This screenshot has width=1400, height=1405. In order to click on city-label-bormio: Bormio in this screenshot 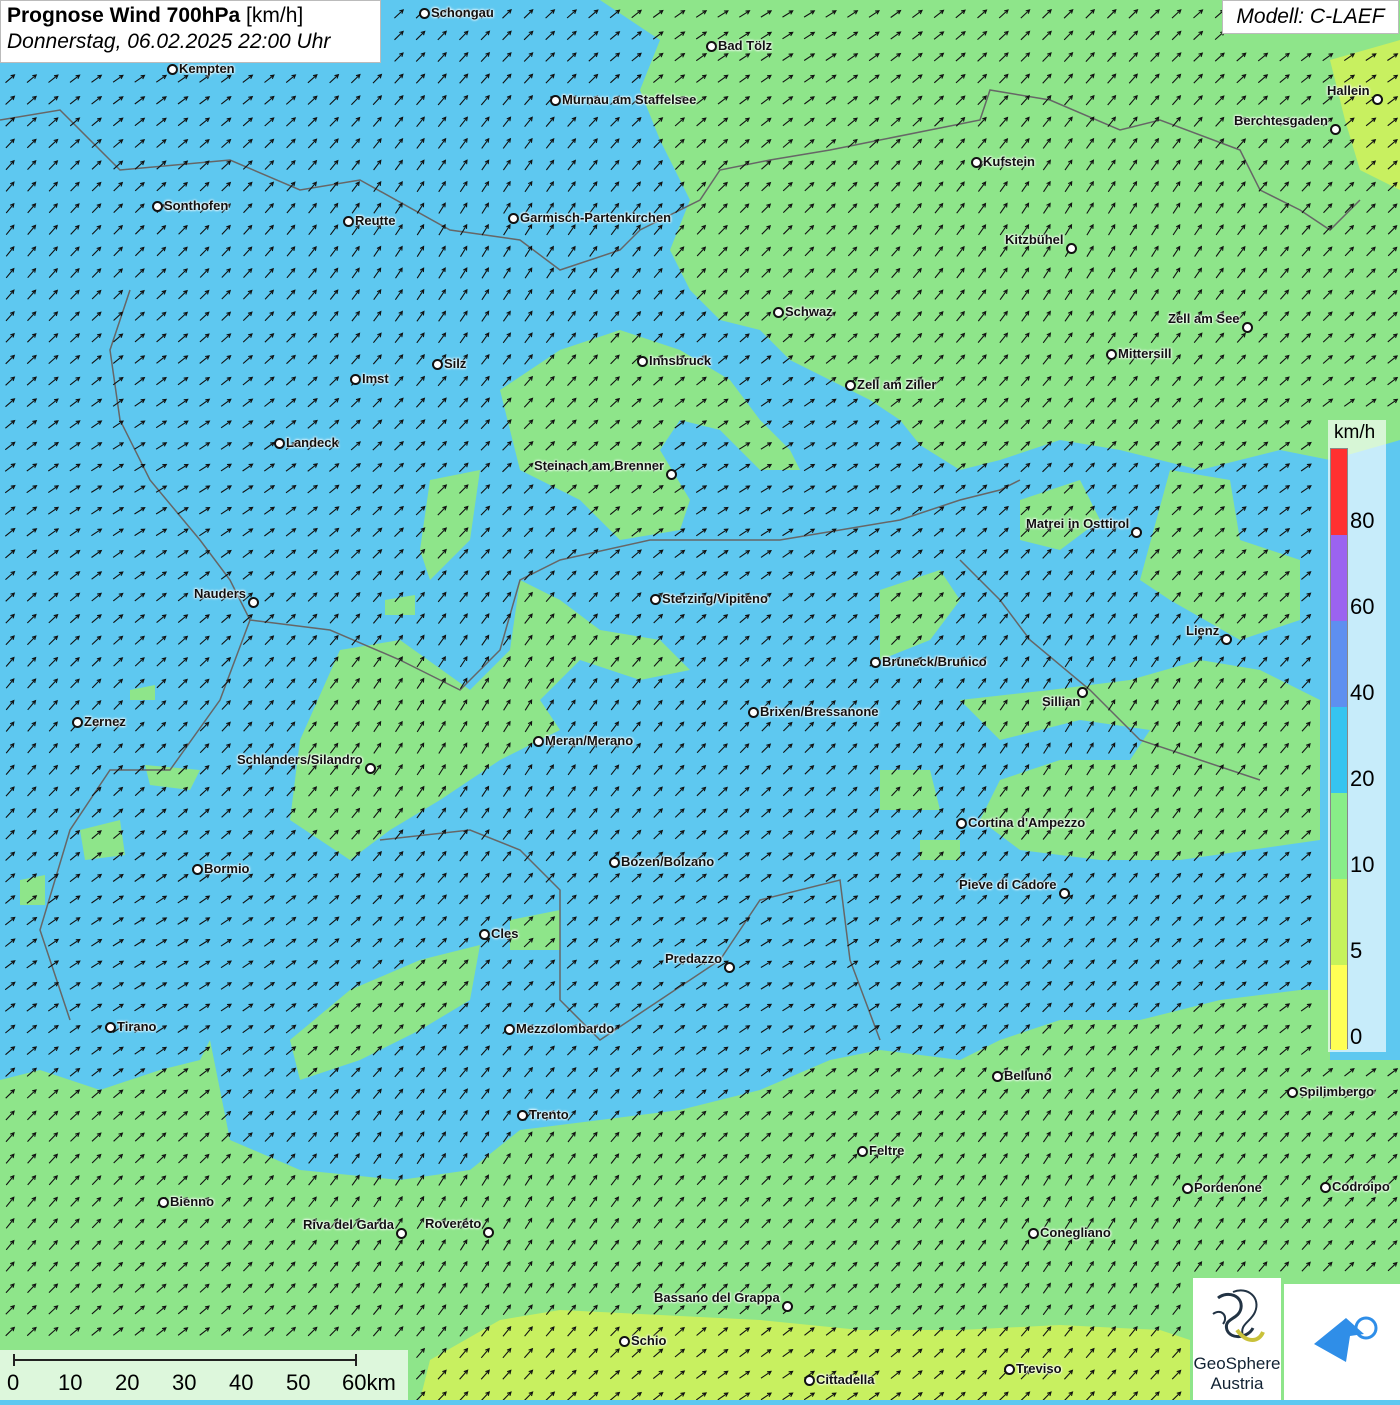, I will do `click(227, 868)`.